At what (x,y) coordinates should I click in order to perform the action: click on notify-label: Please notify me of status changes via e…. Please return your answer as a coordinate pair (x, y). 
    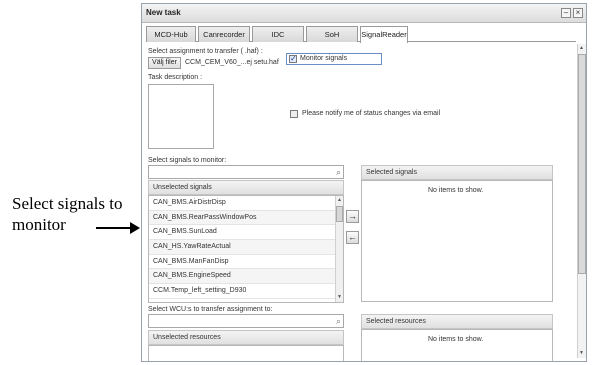
    Looking at the image, I should click on (371, 113).